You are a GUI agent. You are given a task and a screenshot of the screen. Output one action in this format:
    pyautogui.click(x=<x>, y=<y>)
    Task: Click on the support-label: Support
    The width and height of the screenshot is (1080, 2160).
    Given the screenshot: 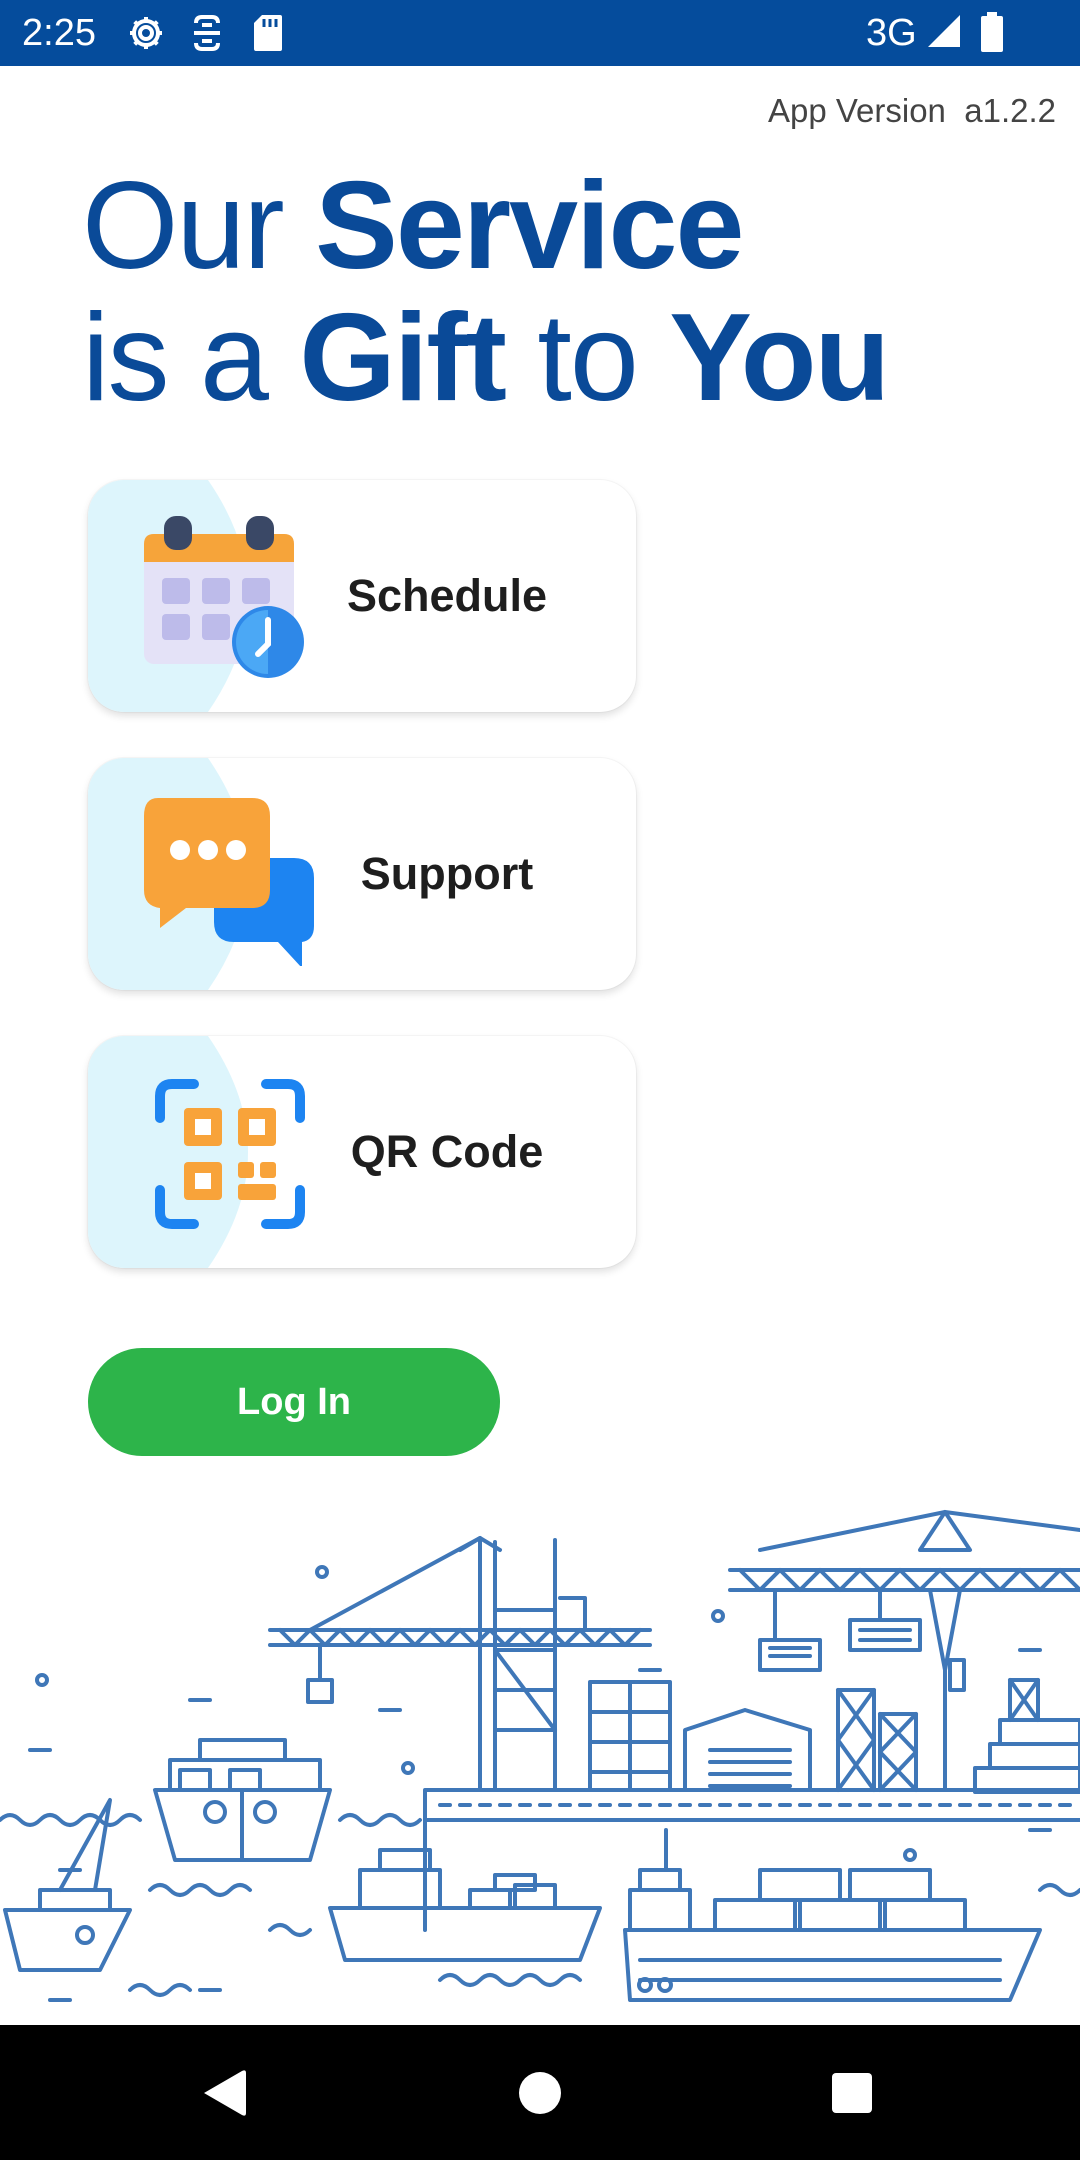 What is the action you would take?
    pyautogui.click(x=447, y=873)
    